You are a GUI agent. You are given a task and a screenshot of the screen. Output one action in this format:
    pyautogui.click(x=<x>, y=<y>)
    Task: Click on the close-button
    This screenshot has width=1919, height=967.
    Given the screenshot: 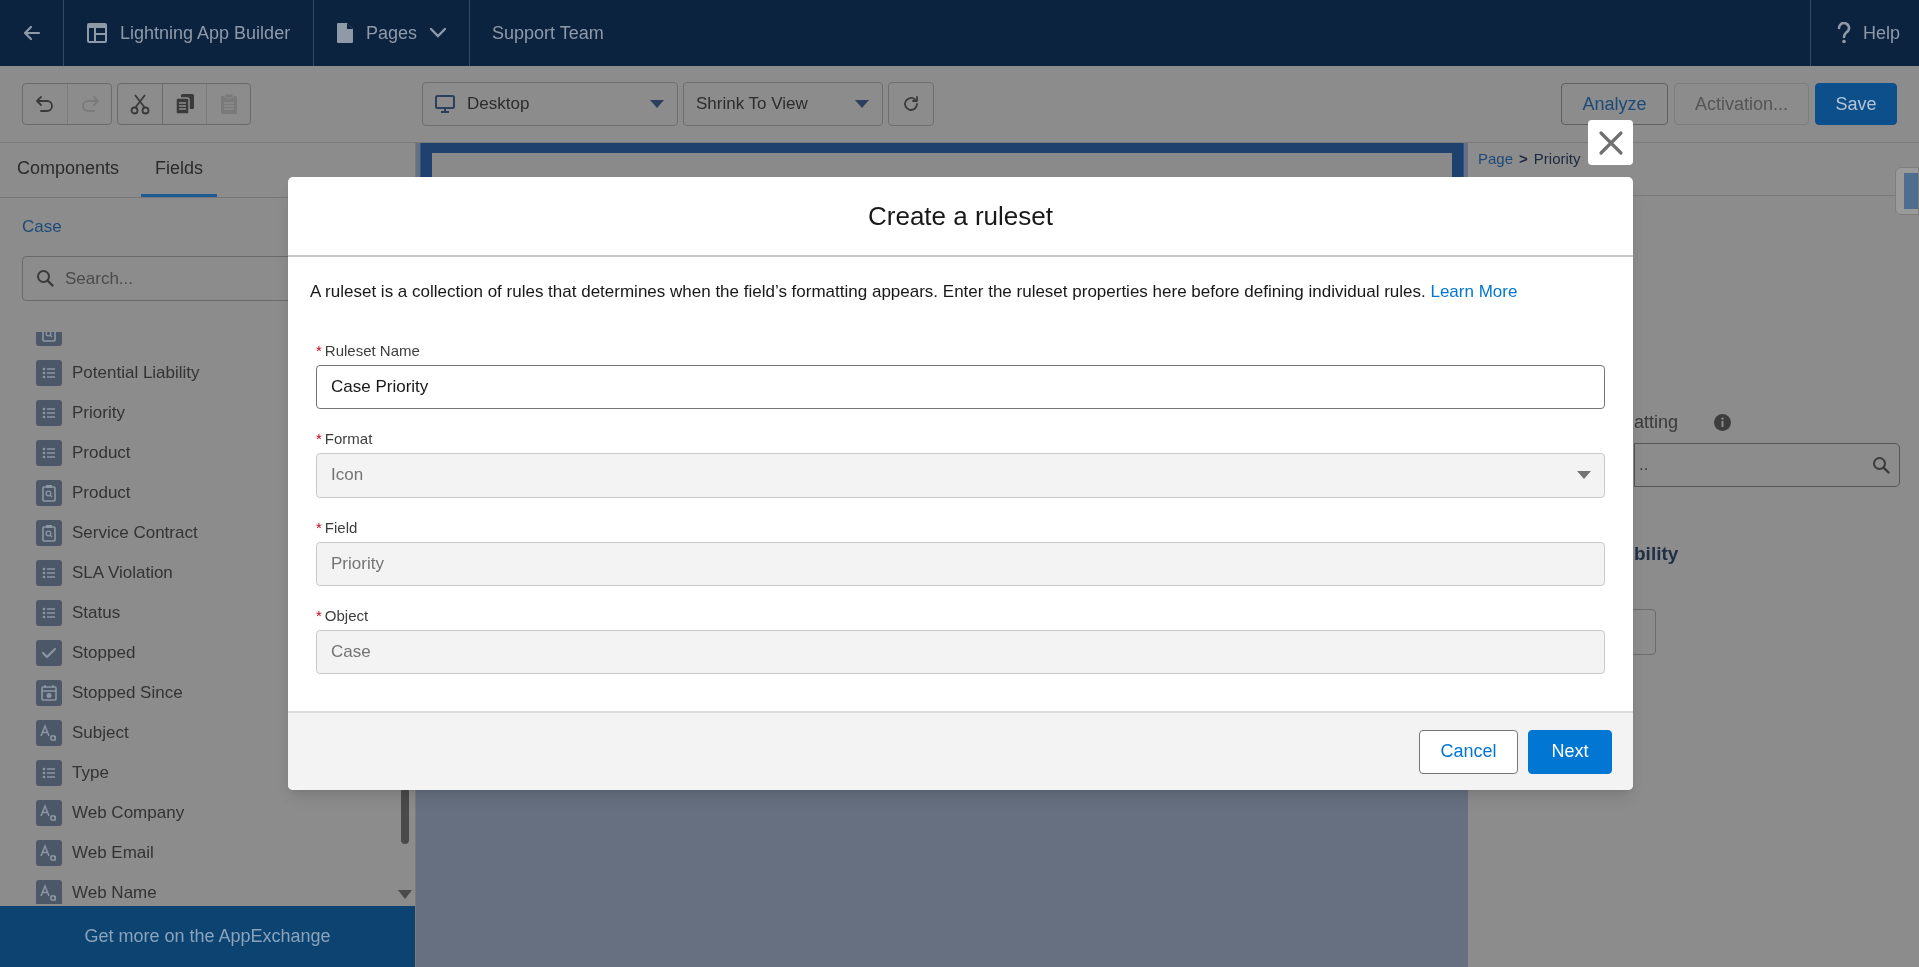 What is the action you would take?
    pyautogui.click(x=1610, y=142)
    